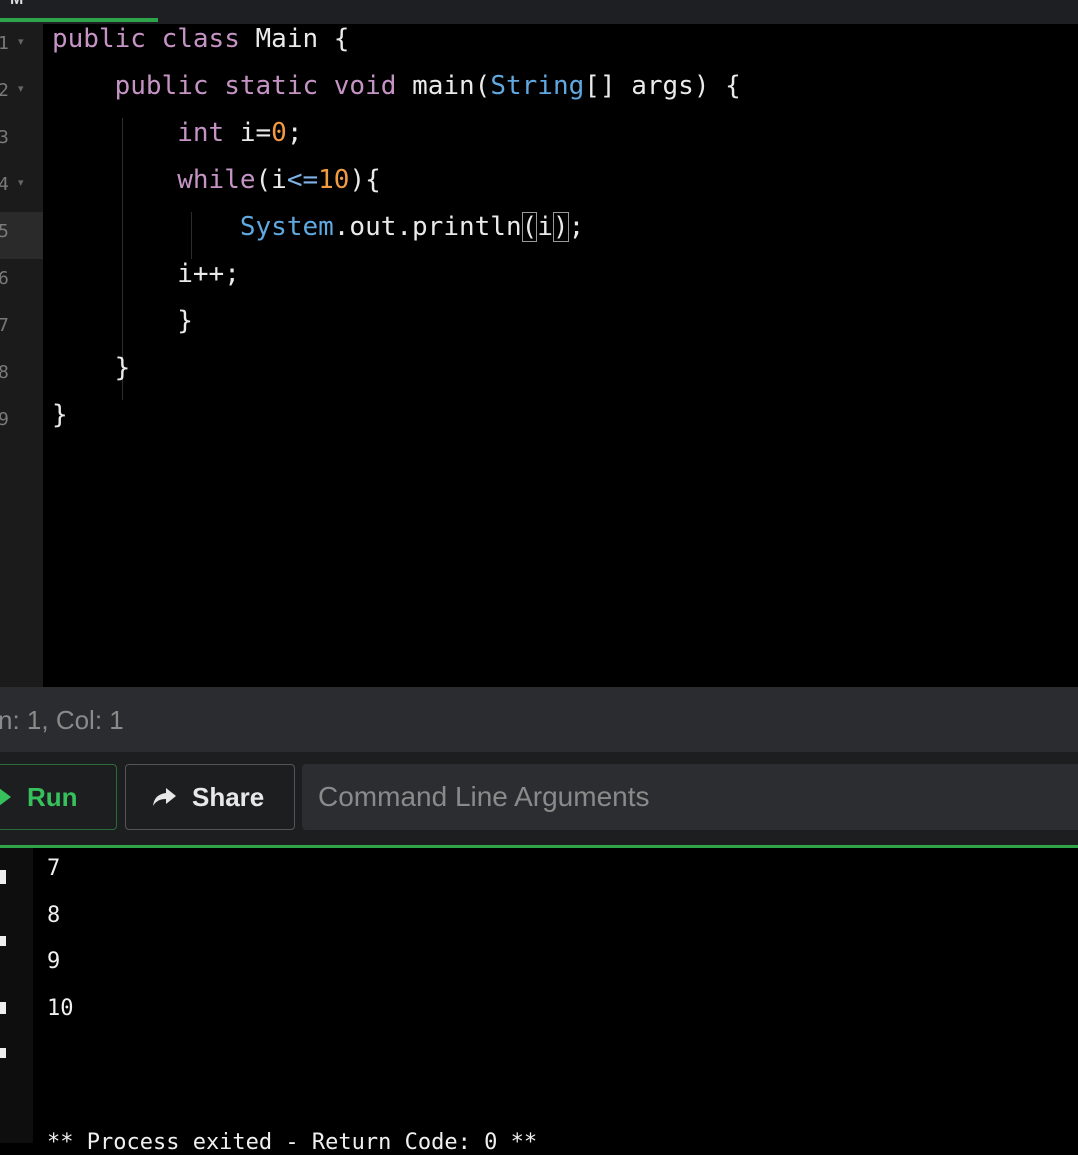  What do you see at coordinates (54, 961) in the screenshot?
I see `output-line: 9` at bounding box center [54, 961].